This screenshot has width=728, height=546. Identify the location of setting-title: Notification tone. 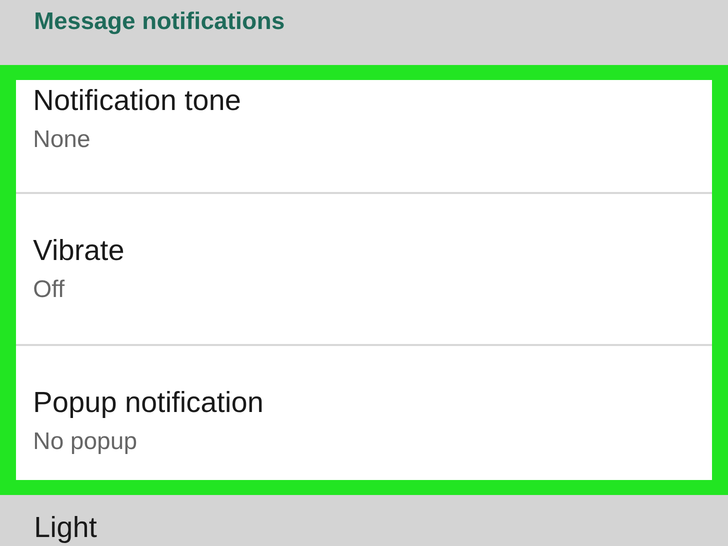
(137, 101).